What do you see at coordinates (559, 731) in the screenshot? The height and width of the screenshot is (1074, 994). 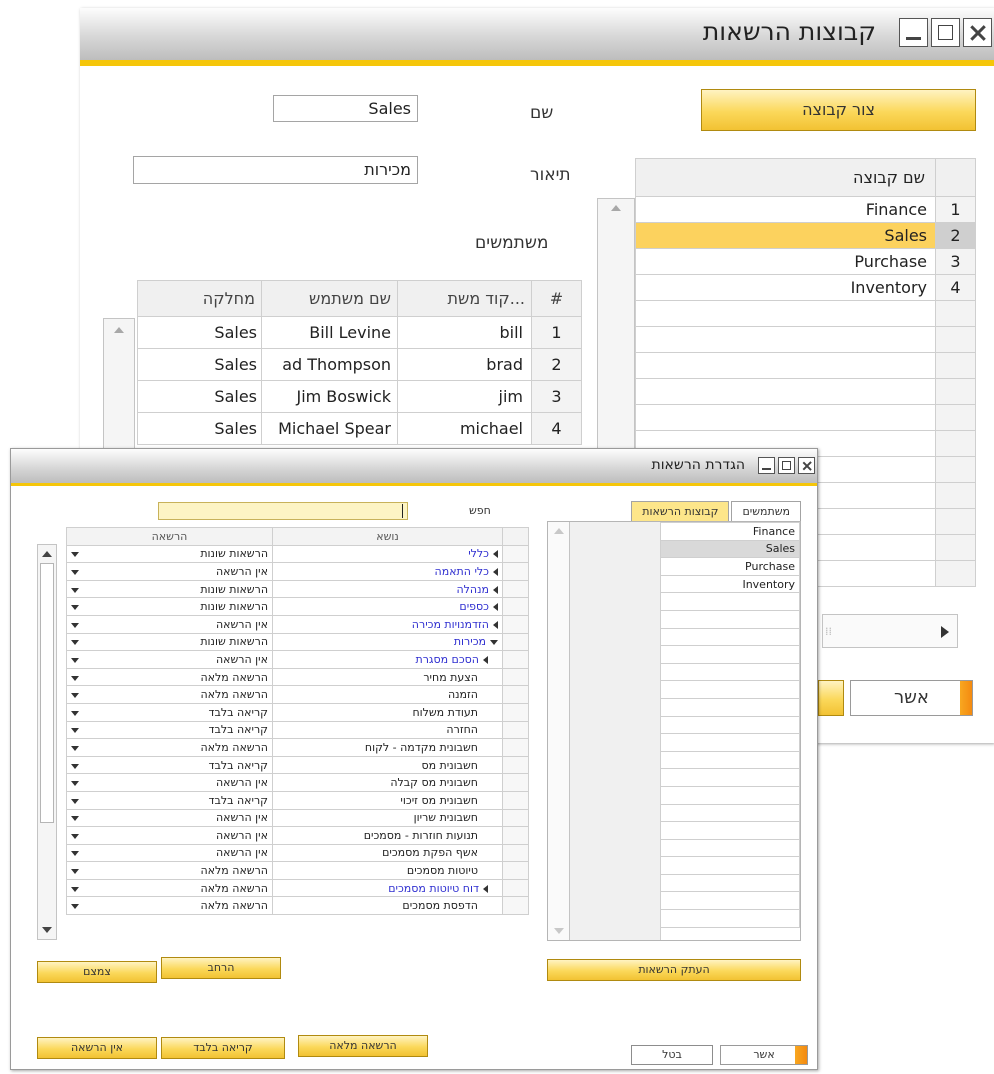 I see `groups-list-scrollbar` at bounding box center [559, 731].